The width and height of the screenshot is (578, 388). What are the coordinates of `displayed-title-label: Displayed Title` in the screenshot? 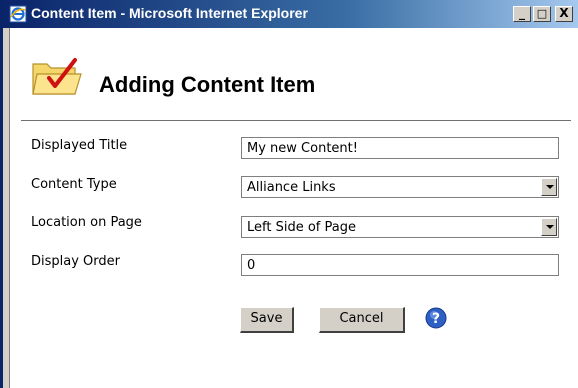 It's located at (79, 145).